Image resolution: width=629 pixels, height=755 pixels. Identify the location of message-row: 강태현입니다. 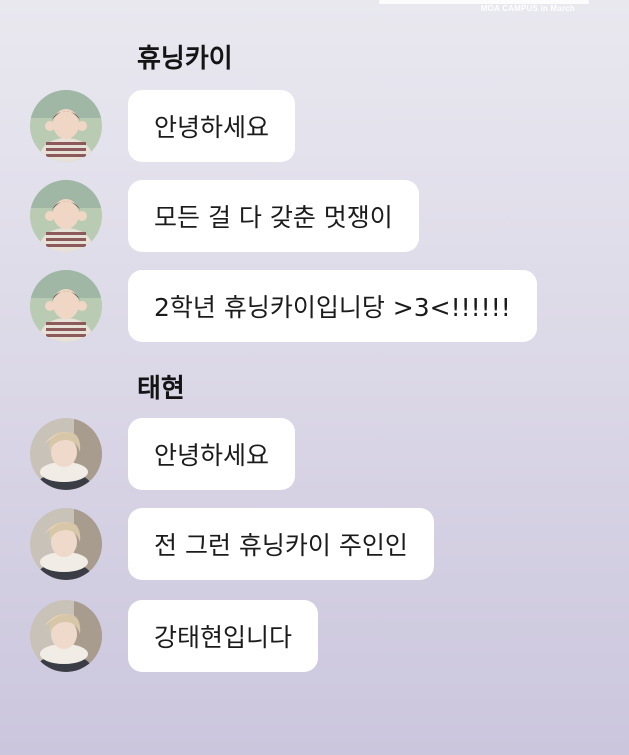
(314, 637).